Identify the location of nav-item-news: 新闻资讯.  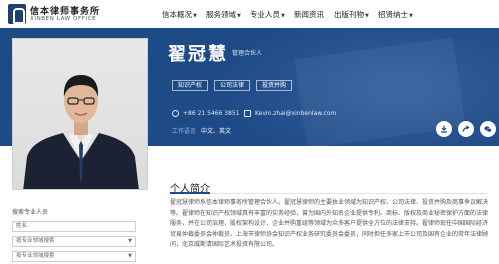
(309, 14).